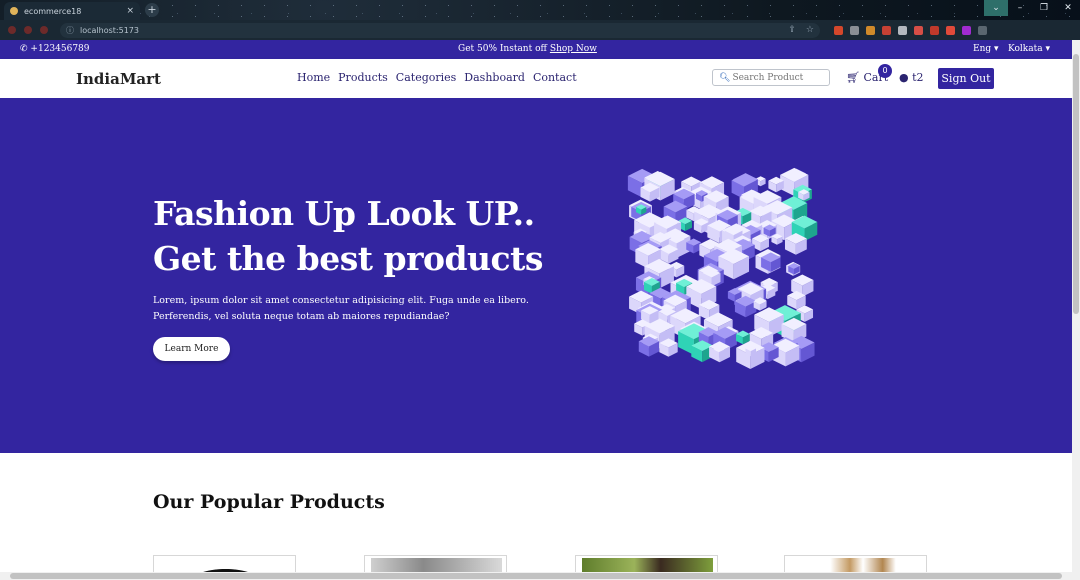  Describe the element at coordinates (44, 30) in the screenshot. I see `reload-icon` at that location.